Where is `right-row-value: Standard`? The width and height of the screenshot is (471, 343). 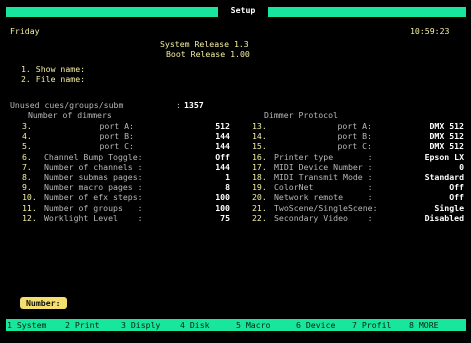
right-row-value: Standard is located at coordinates (444, 177).